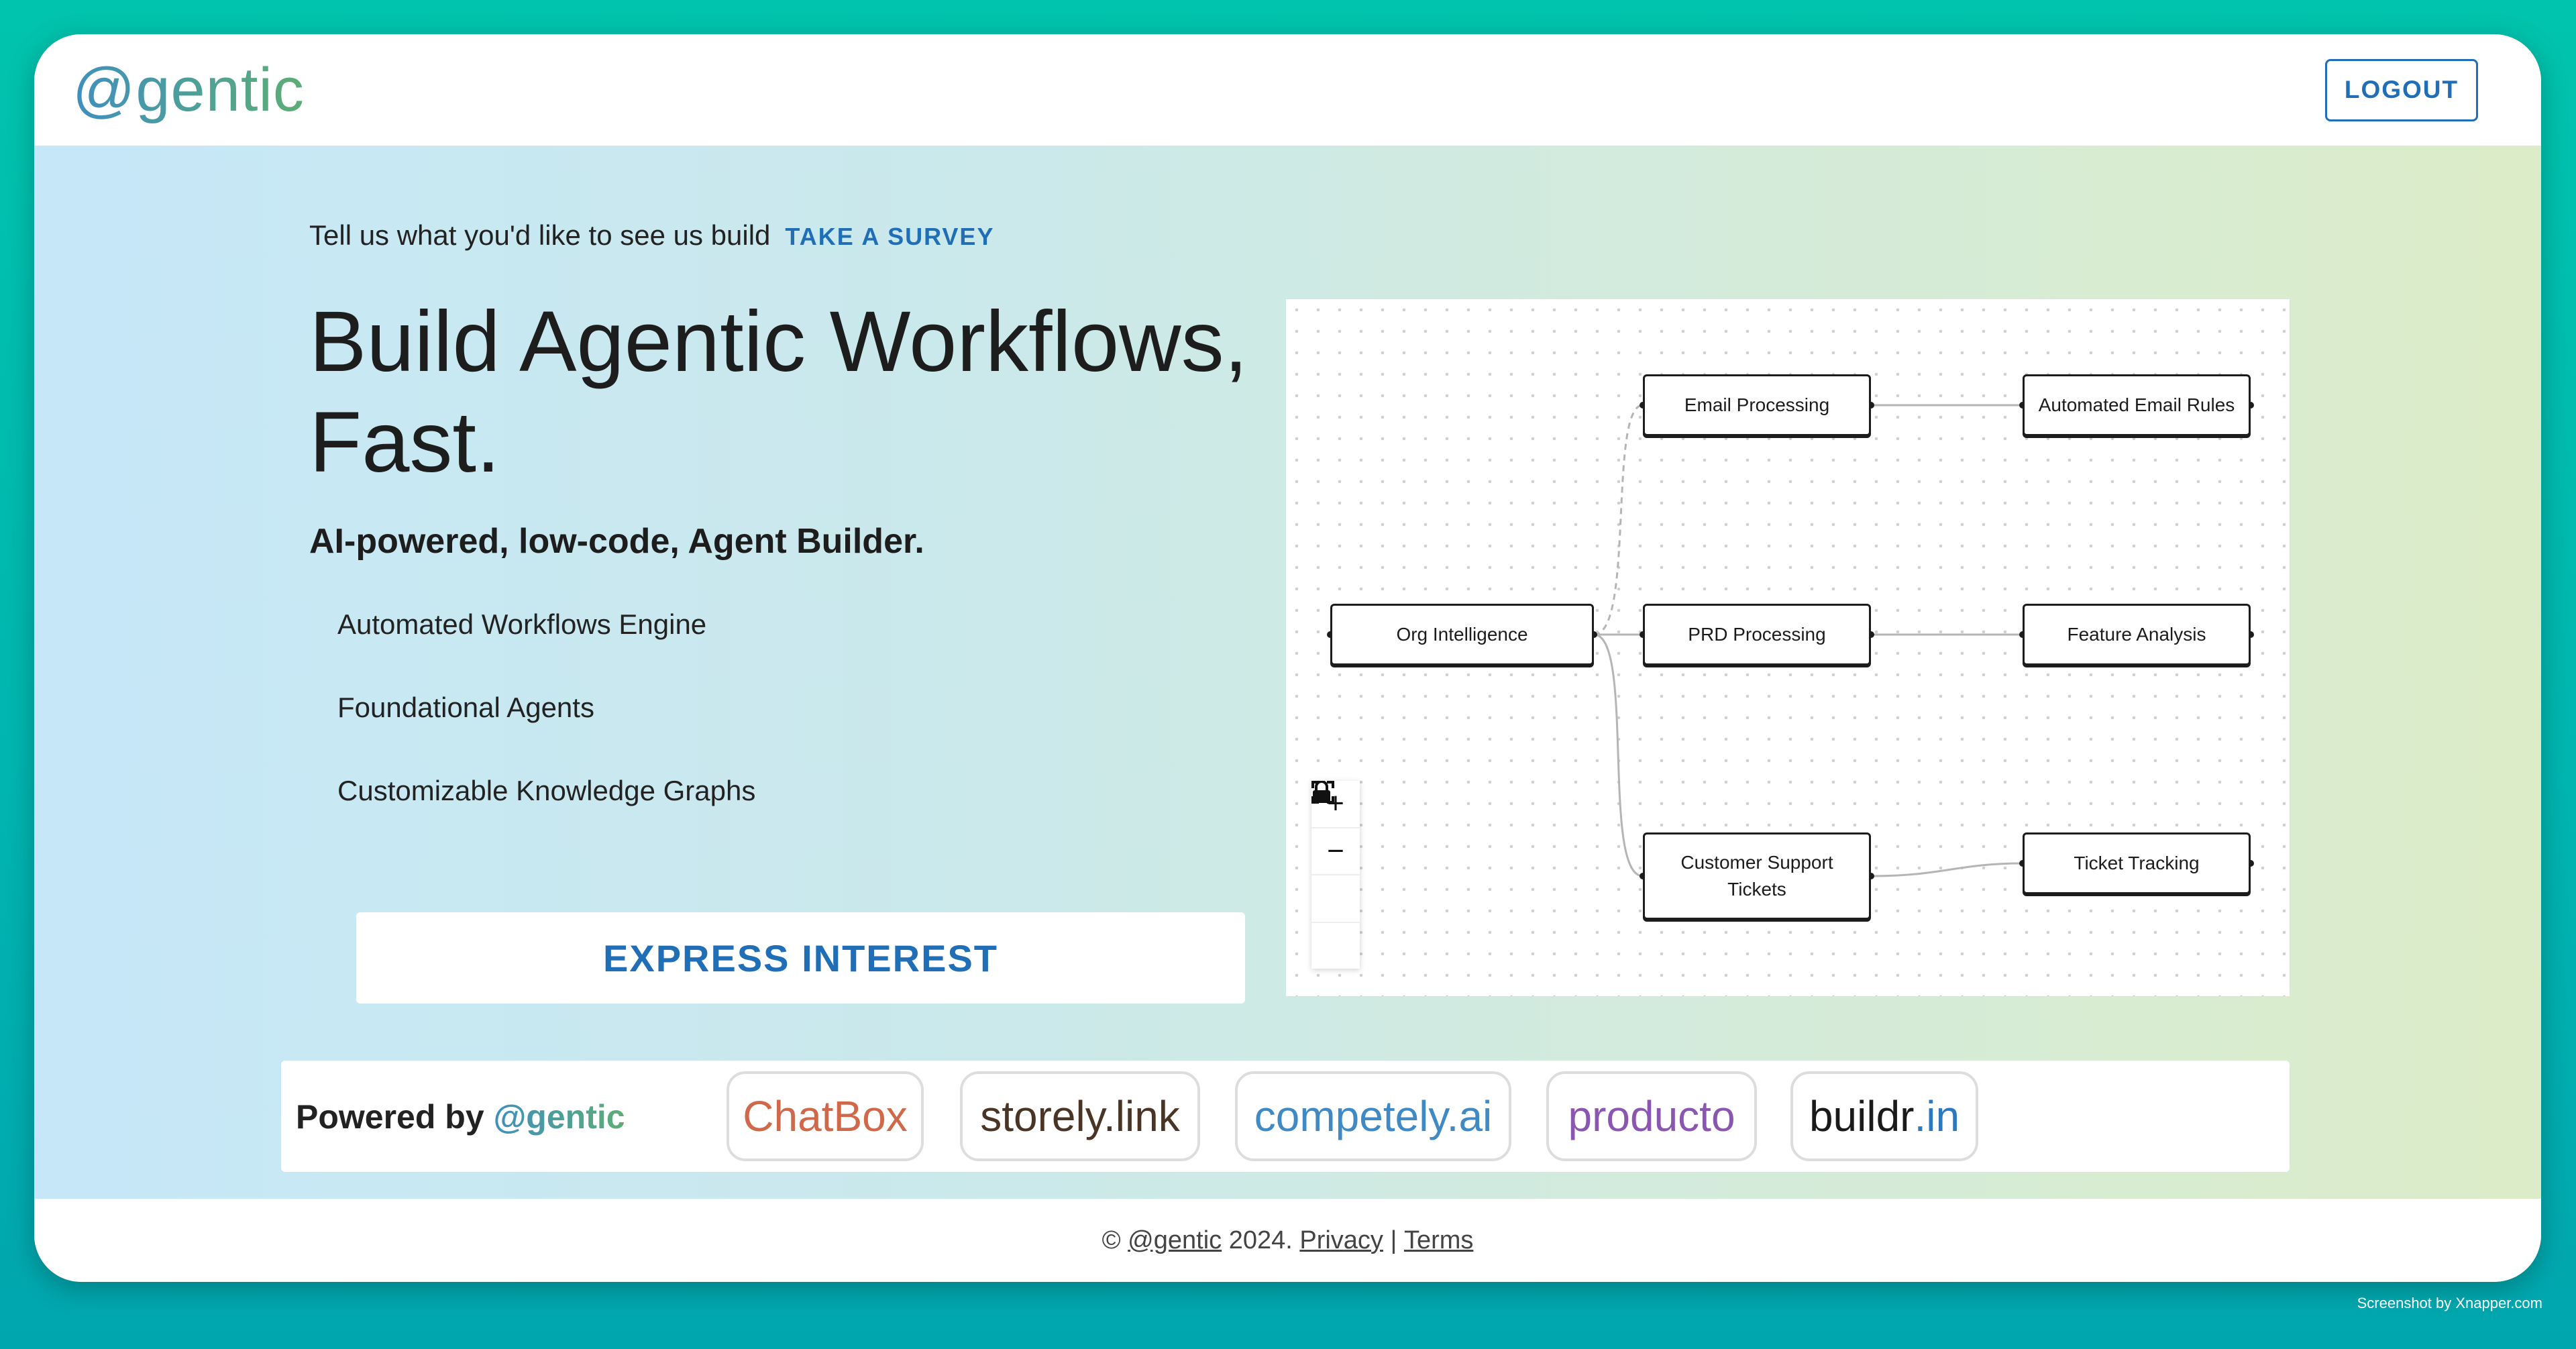  I want to click on chip-producto: producto, so click(1651, 1116).